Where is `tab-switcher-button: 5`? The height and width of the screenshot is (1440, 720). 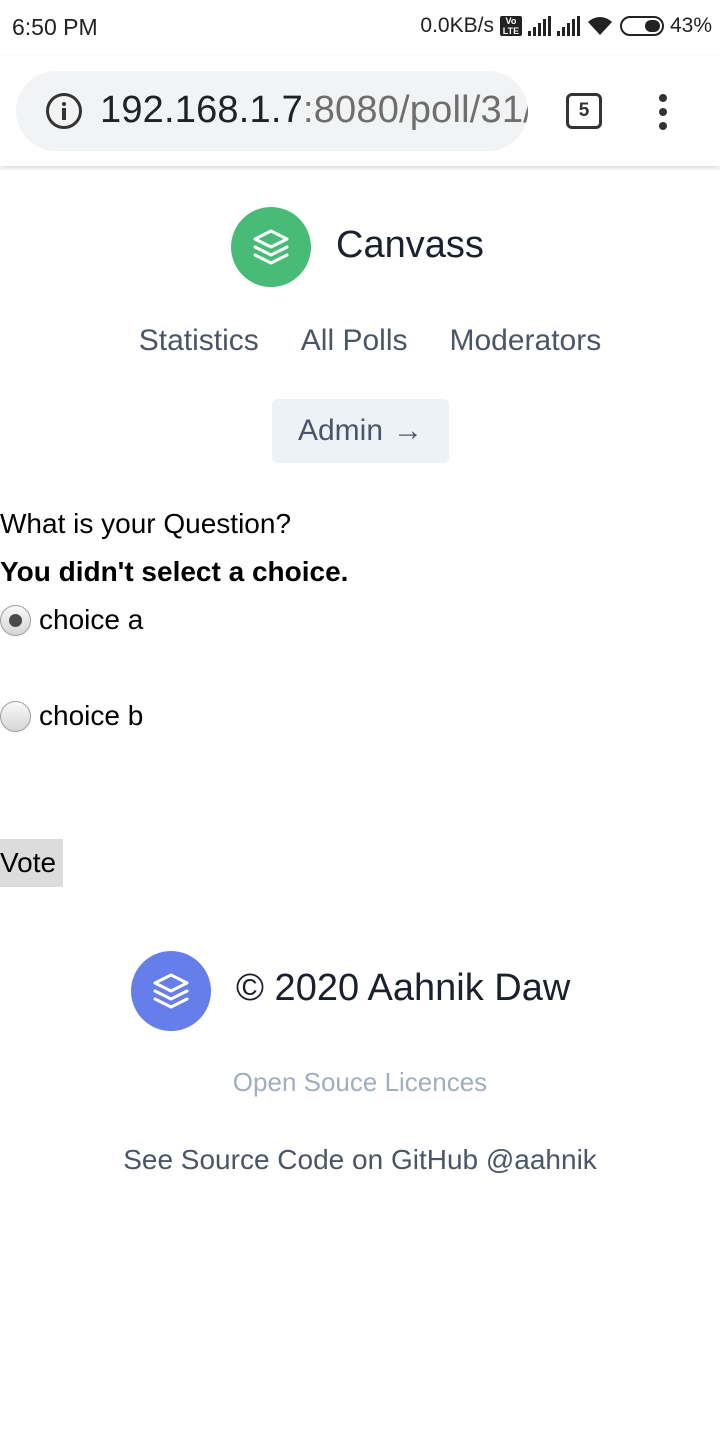
tab-switcher-button: 5 is located at coordinates (584, 111).